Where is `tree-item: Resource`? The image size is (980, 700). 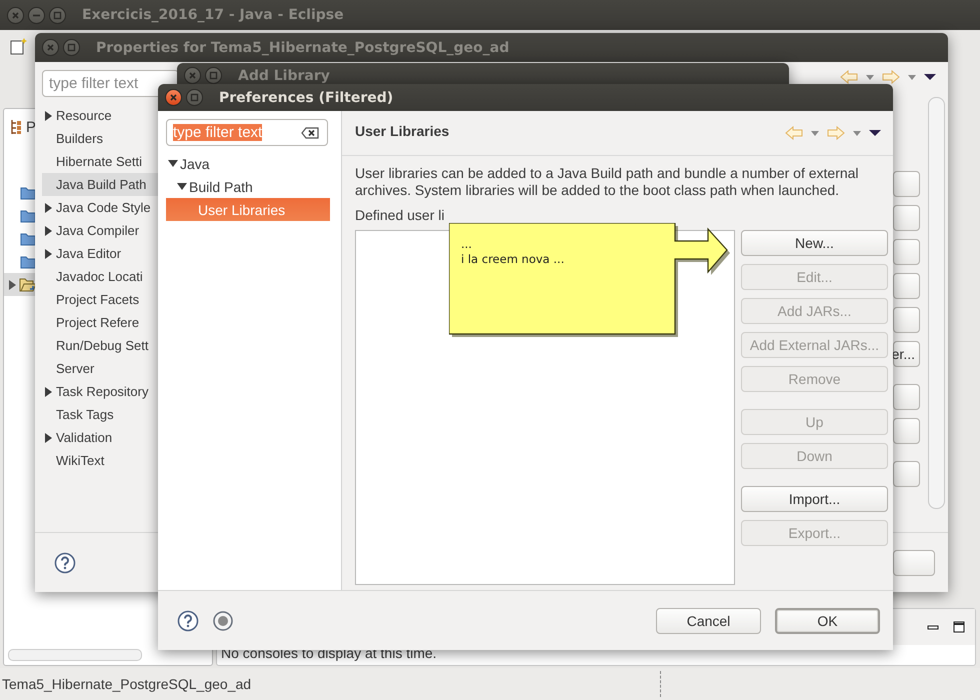
tree-item: Resource is located at coordinates (100, 115).